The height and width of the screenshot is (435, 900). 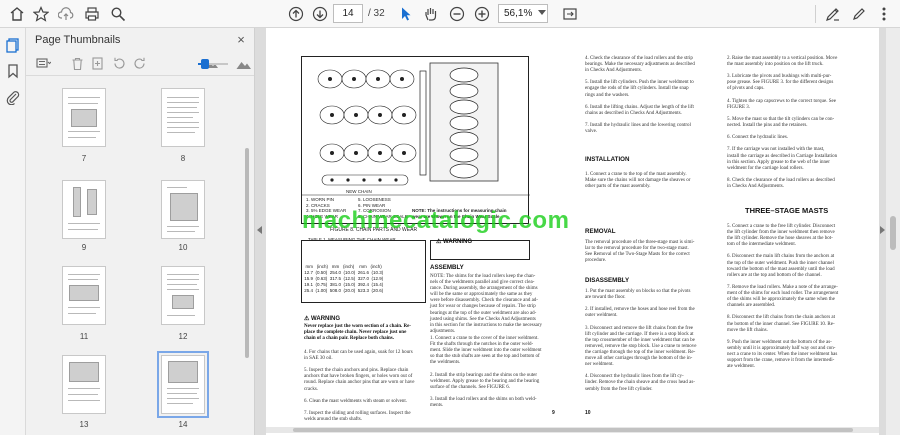 What do you see at coordinates (13, 45) in the screenshot?
I see `page-thumbnails-icon` at bounding box center [13, 45].